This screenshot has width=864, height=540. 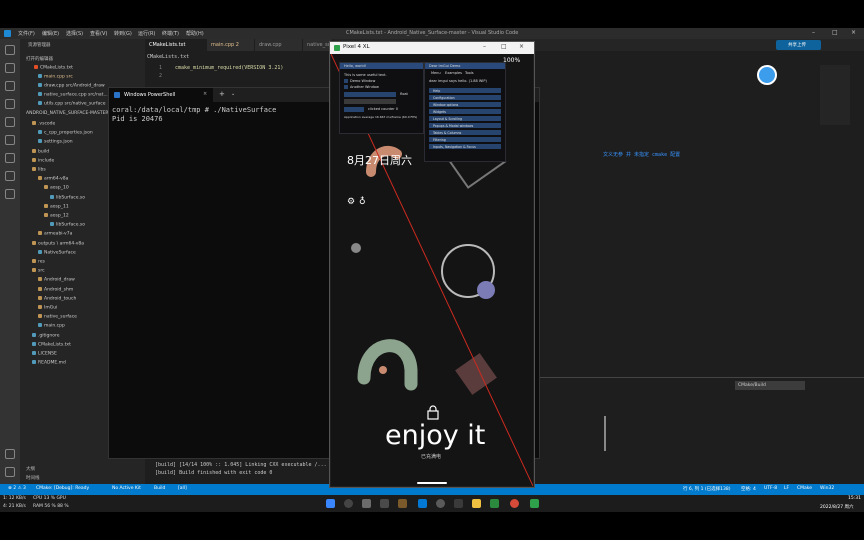 I want to click on imgui-section-popups: Popups & Modal windows, so click(x=465, y=125).